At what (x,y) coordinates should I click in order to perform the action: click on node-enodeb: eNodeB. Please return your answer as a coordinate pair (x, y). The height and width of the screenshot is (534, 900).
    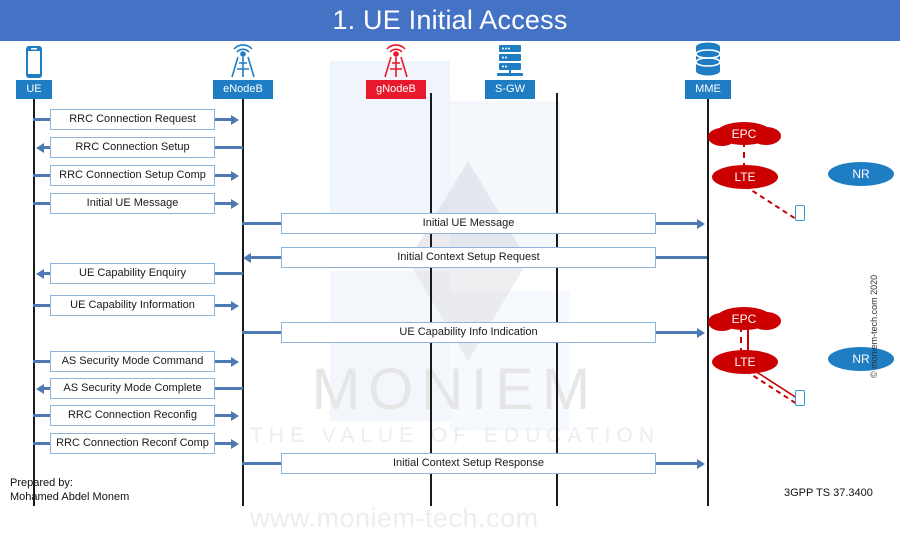
    Looking at the image, I should click on (243, 70).